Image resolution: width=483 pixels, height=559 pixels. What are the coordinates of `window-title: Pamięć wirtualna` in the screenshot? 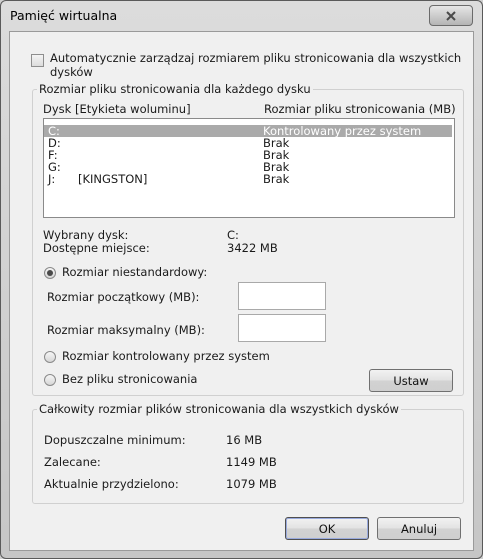 It's located at (64, 15).